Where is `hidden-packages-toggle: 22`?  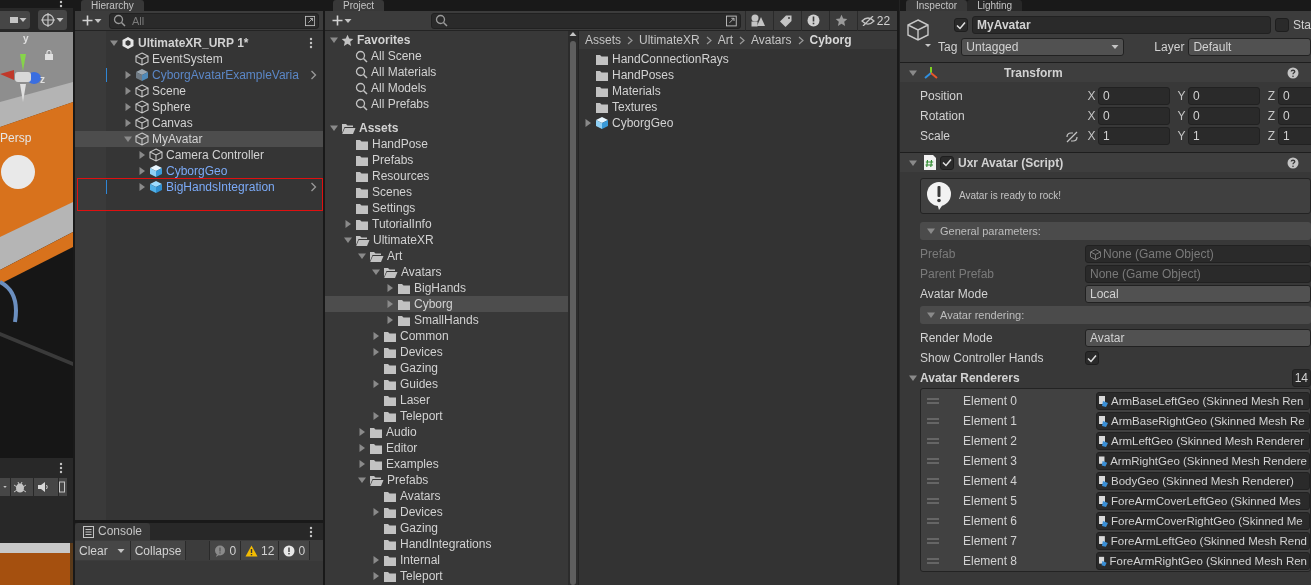
hidden-packages-toggle: 22 is located at coordinates (875, 20).